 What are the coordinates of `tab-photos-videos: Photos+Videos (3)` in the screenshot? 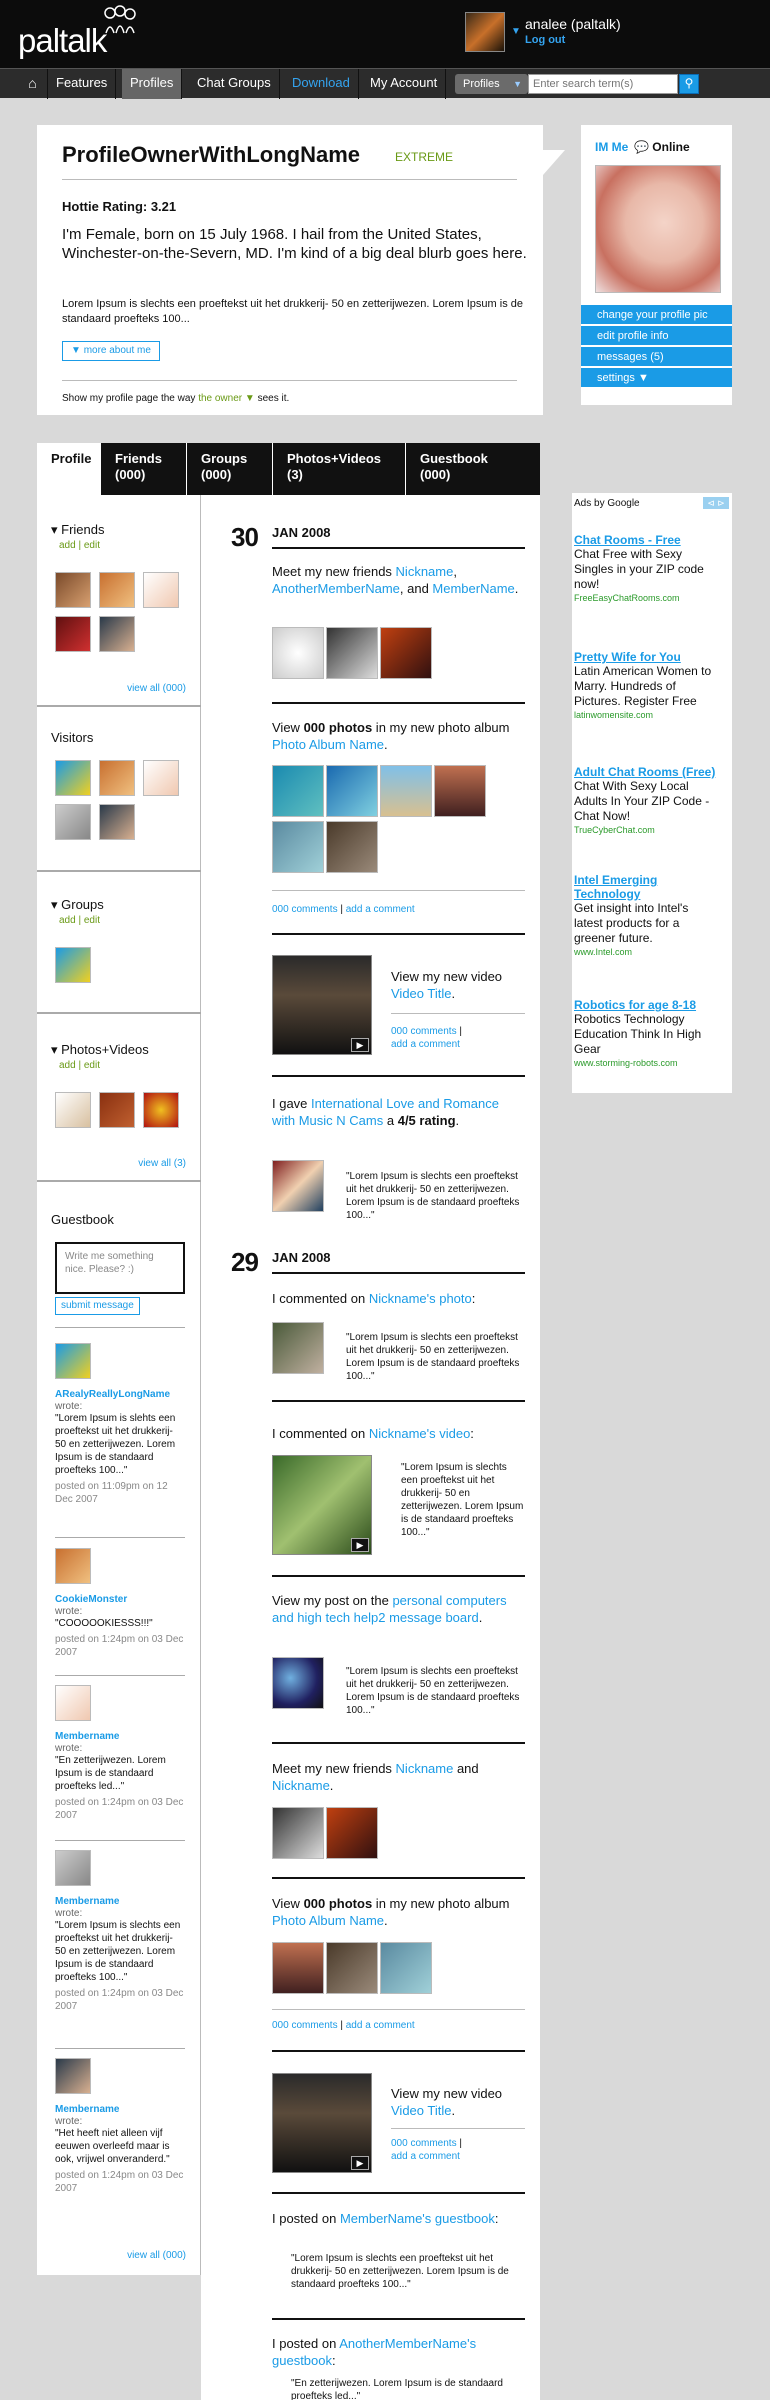 It's located at (339, 469).